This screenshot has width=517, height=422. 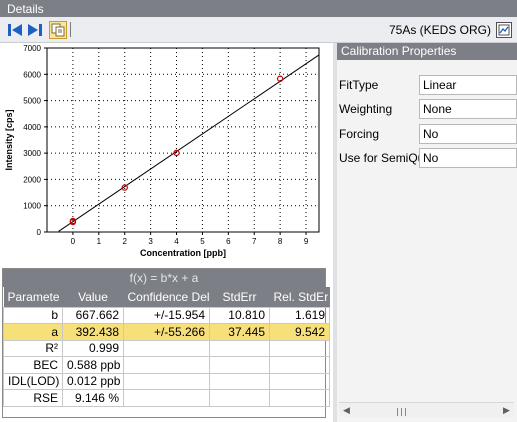 What do you see at coordinates (299, 297) in the screenshot?
I see `column-header: Rel. StdEr` at bounding box center [299, 297].